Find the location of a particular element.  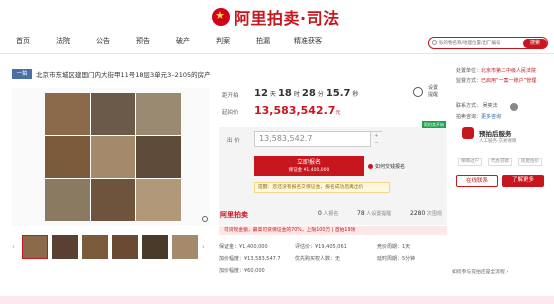

info-min-increment: 加价幅度：¥60,000 is located at coordinates (242, 270).